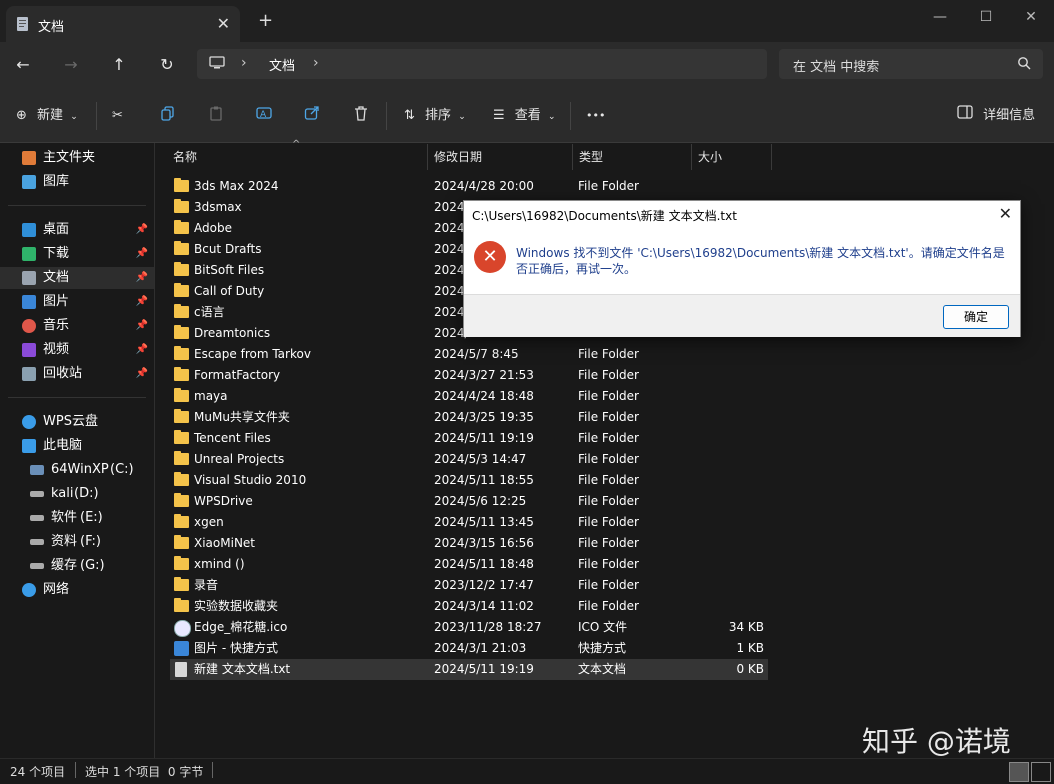  Describe the element at coordinates (265, 21) in the screenshot. I see `new-tab-button: +` at that location.